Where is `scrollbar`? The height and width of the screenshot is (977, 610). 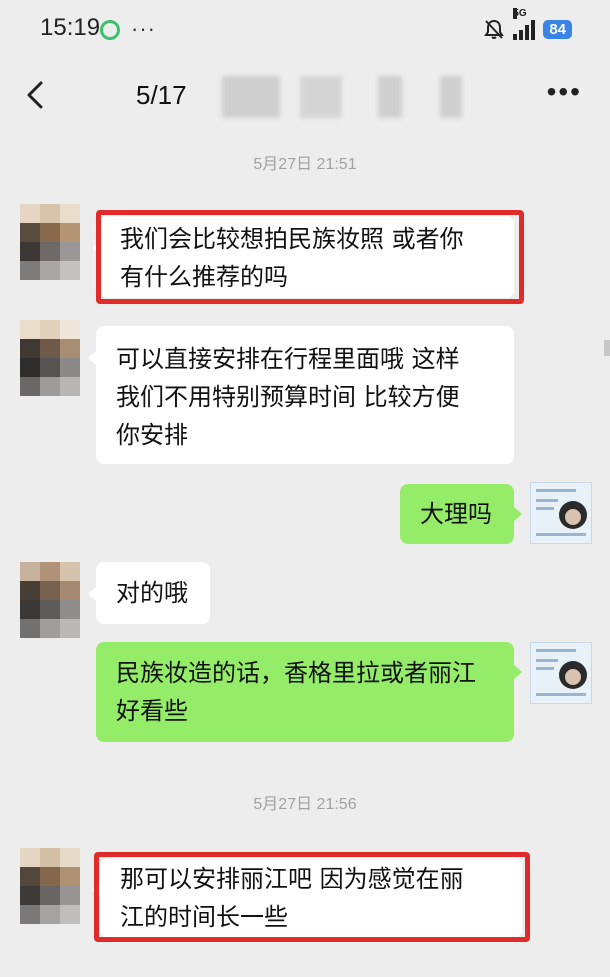 scrollbar is located at coordinates (607, 348).